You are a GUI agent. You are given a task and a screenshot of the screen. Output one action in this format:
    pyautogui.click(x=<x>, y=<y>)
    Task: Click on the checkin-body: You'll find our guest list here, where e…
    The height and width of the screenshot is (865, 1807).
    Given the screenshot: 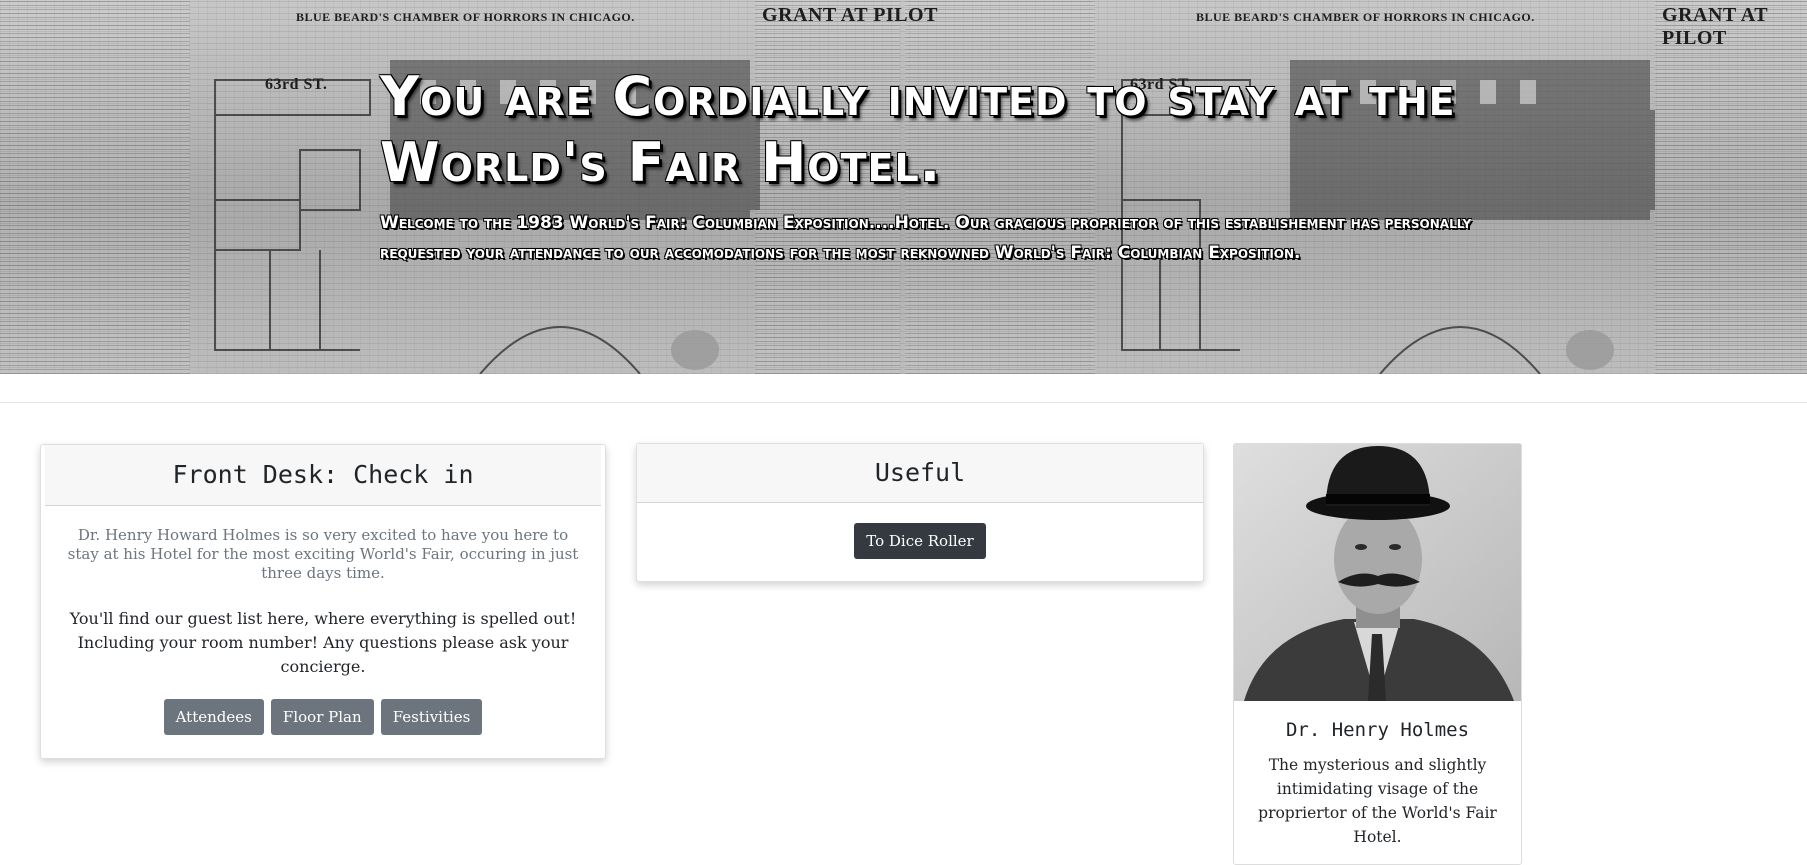 What is the action you would take?
    pyautogui.click(x=323, y=642)
    